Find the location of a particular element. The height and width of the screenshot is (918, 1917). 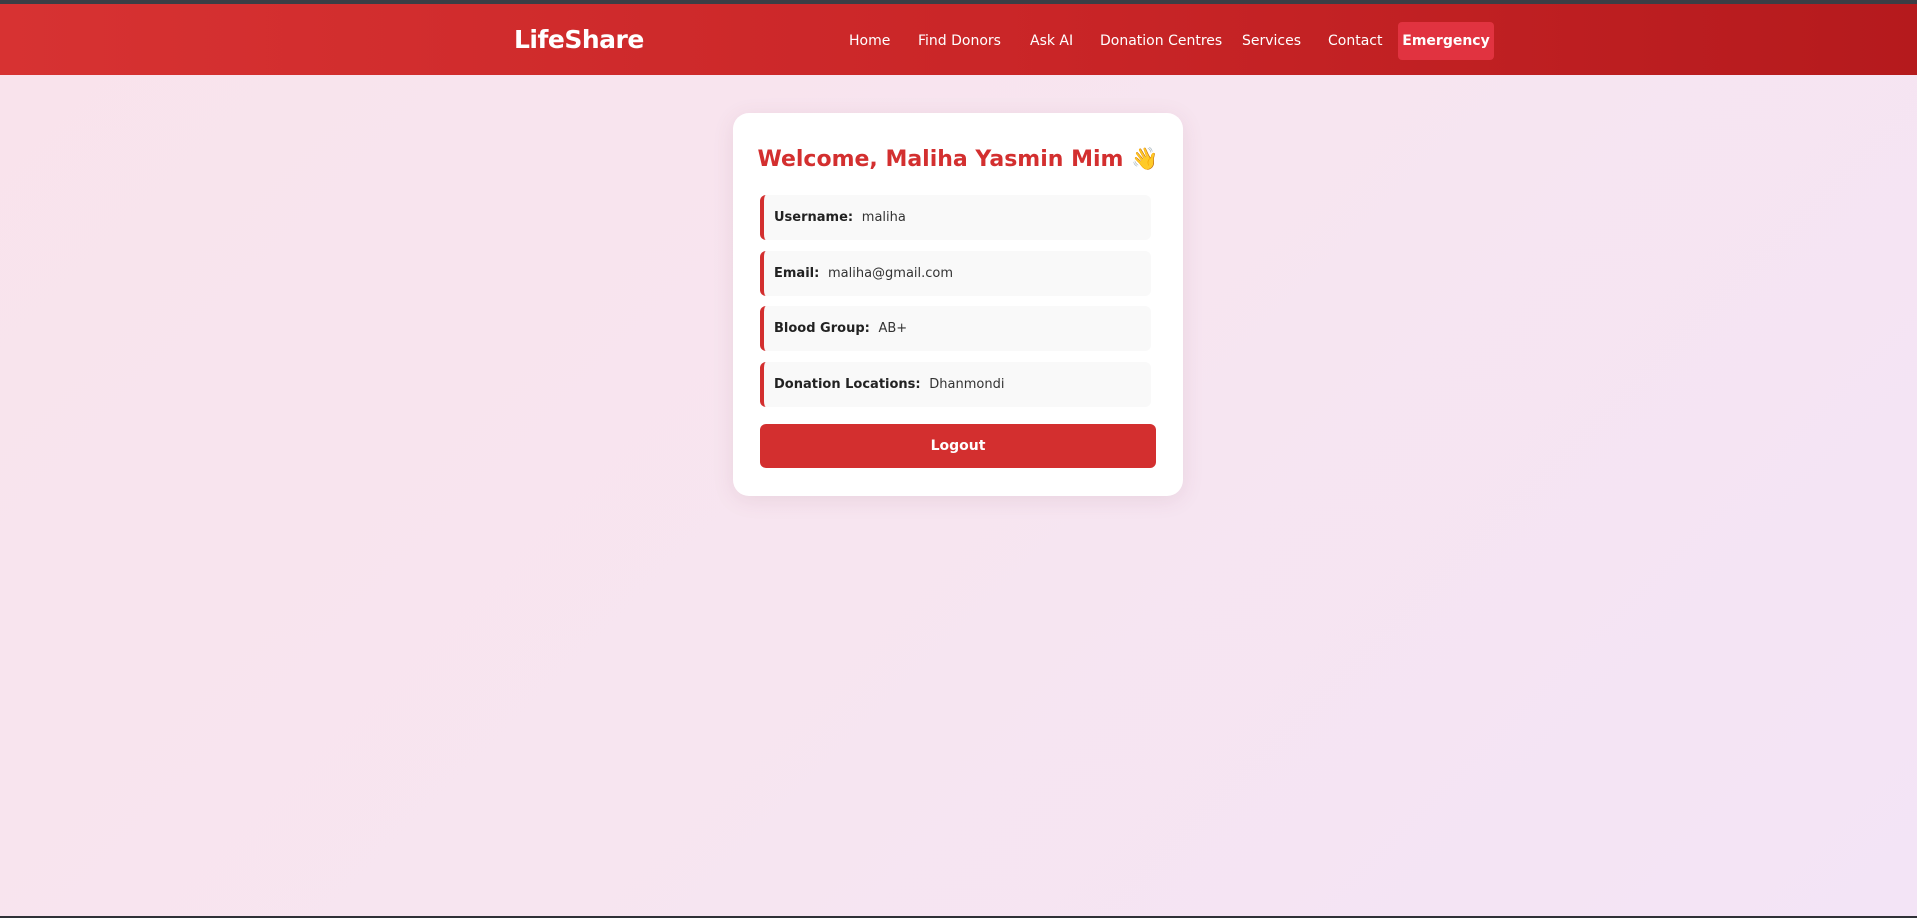

blood-group-row: Blood Group: AB+ is located at coordinates (955, 328).